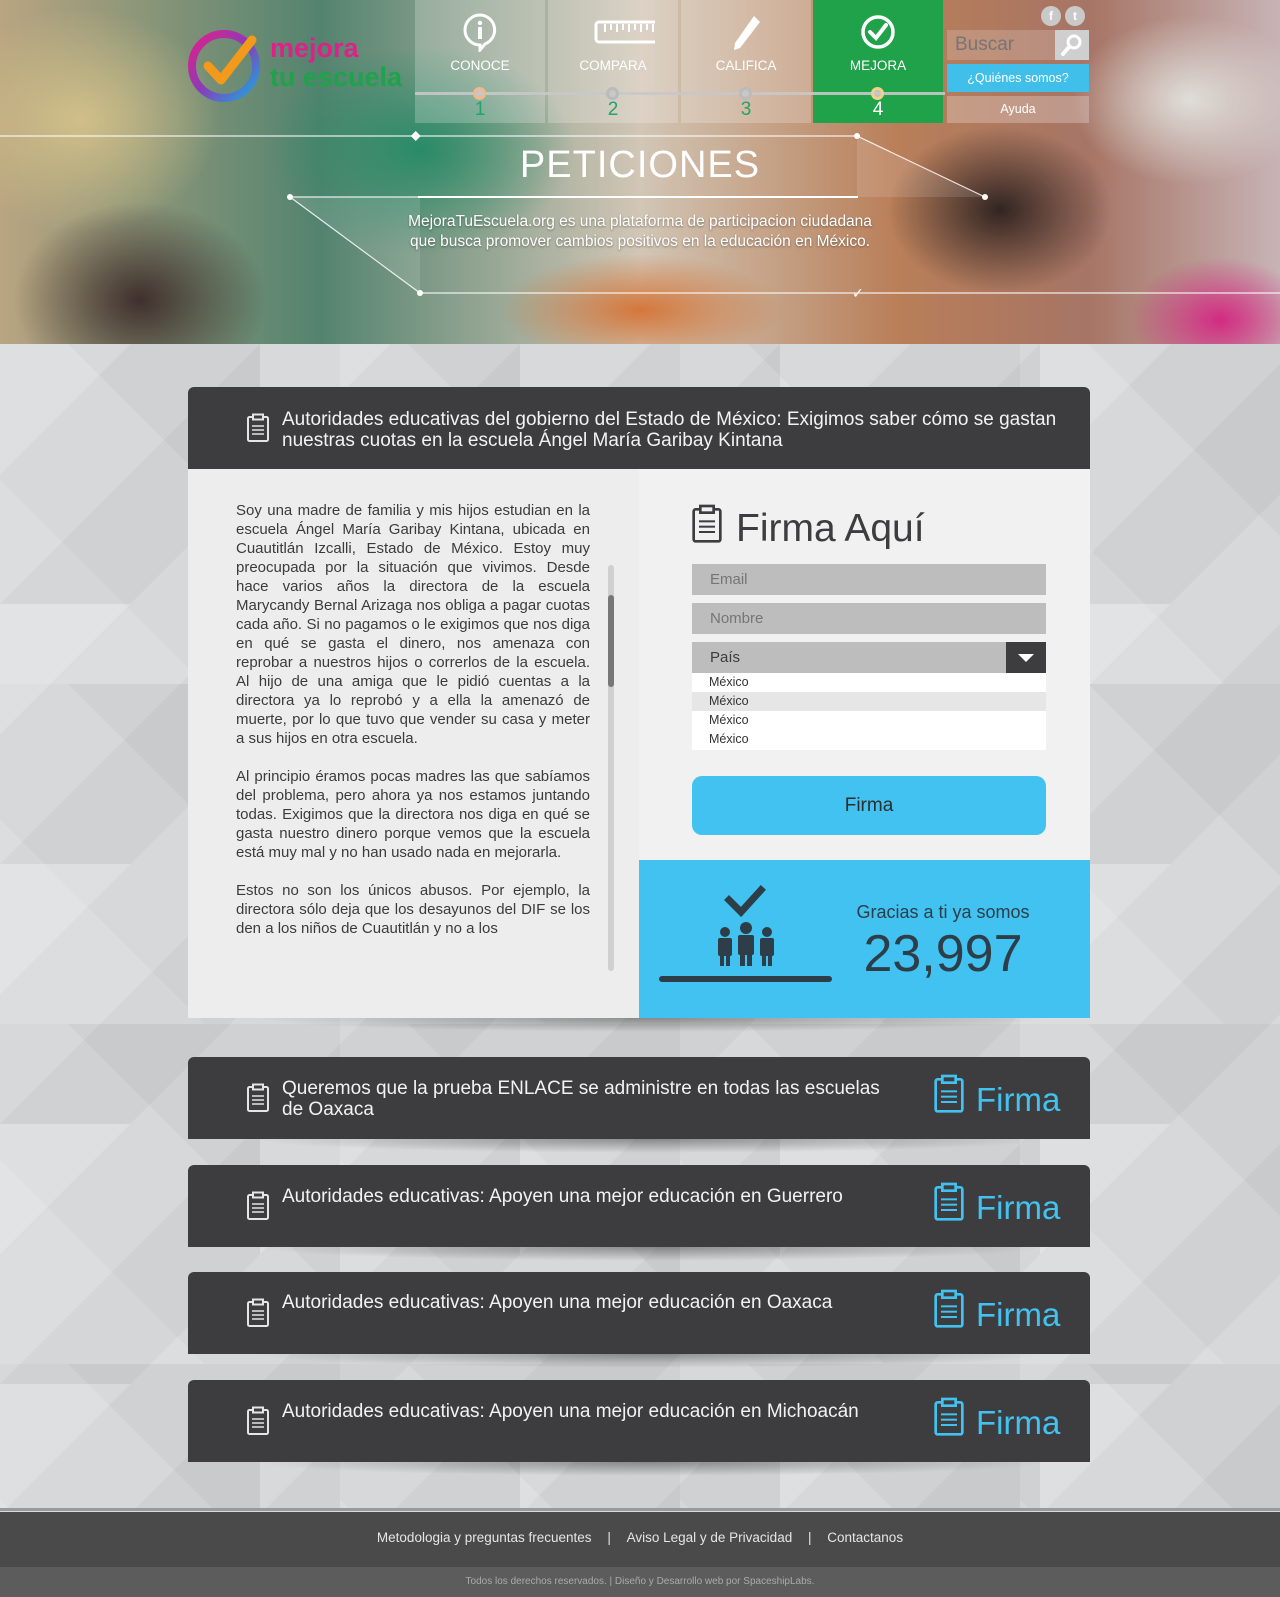 The width and height of the screenshot is (1280, 1597). What do you see at coordinates (710, 1537) in the screenshot?
I see `footer-link-aviso-legal: Aviso Legal y de Privacidad` at bounding box center [710, 1537].